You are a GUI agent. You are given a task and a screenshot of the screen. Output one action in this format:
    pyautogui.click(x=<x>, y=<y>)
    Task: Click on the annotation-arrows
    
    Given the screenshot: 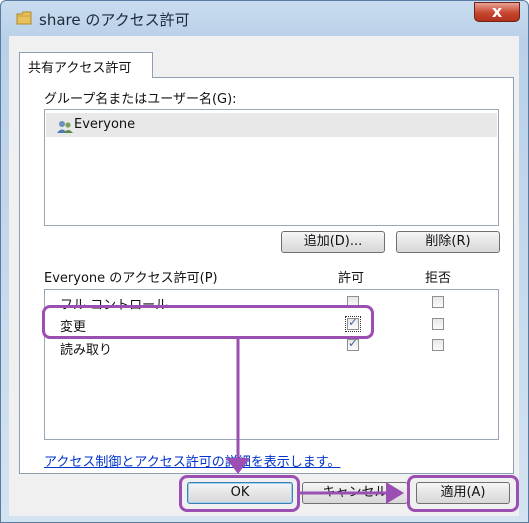 What is the action you would take?
    pyautogui.click(x=315, y=421)
    